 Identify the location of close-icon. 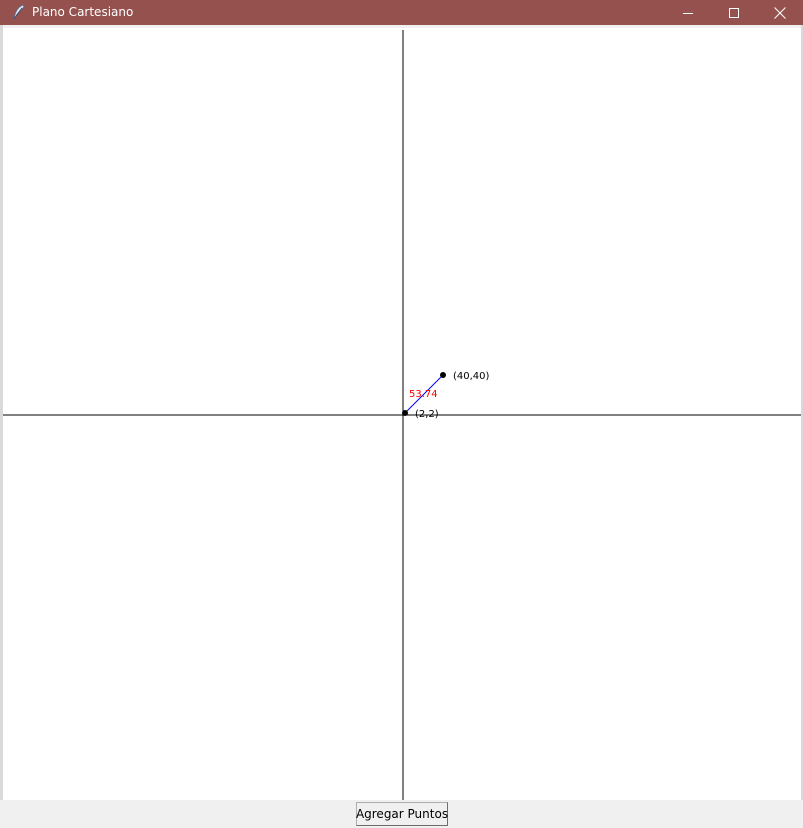
(780, 12).